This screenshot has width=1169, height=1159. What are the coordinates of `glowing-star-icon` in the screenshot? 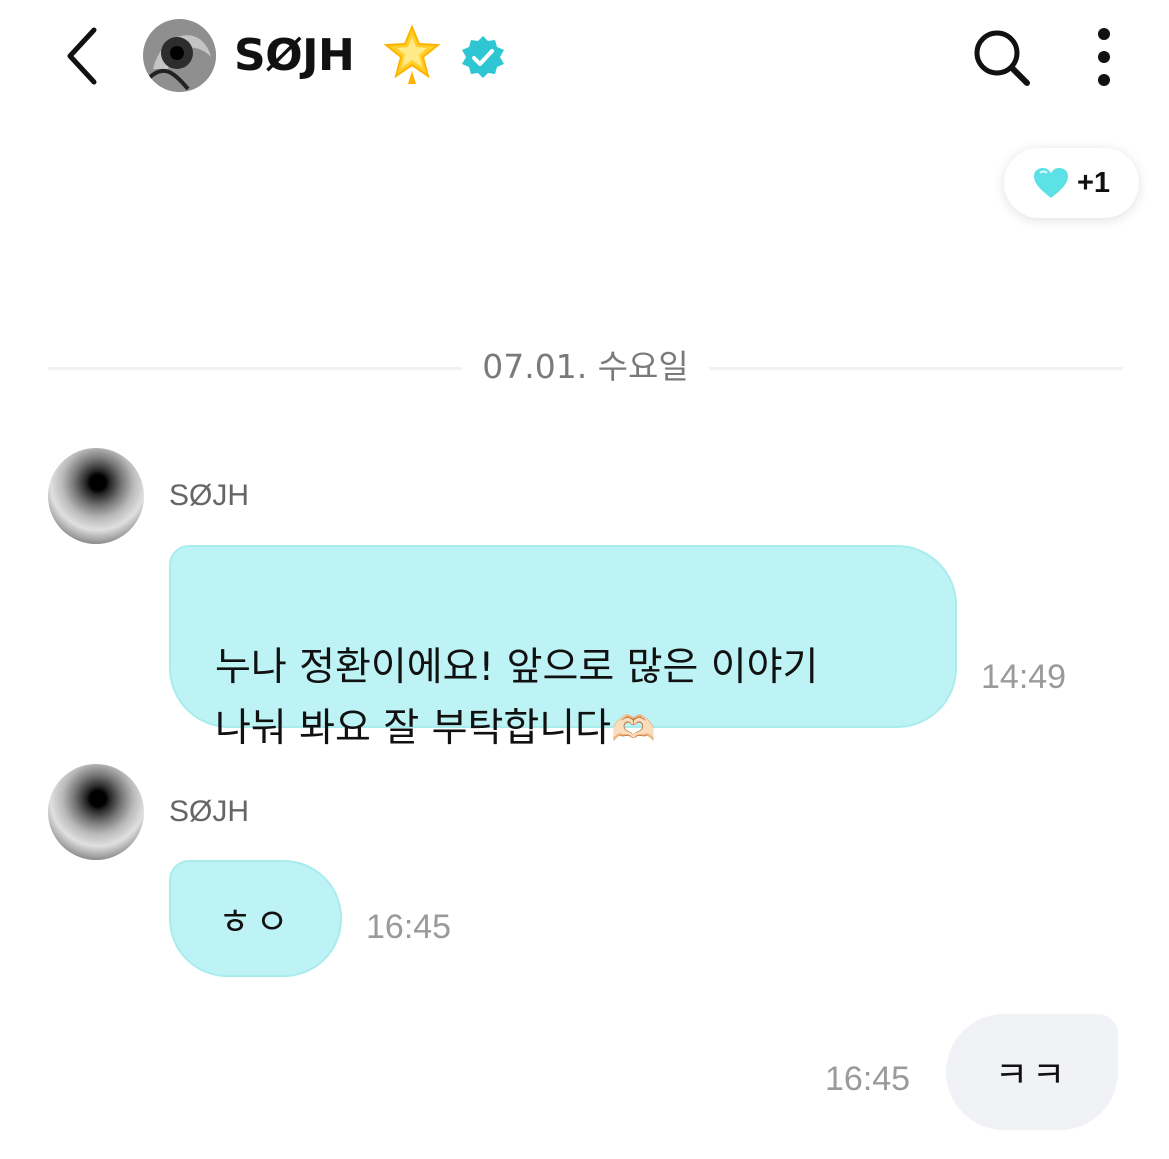 It's located at (412, 54).